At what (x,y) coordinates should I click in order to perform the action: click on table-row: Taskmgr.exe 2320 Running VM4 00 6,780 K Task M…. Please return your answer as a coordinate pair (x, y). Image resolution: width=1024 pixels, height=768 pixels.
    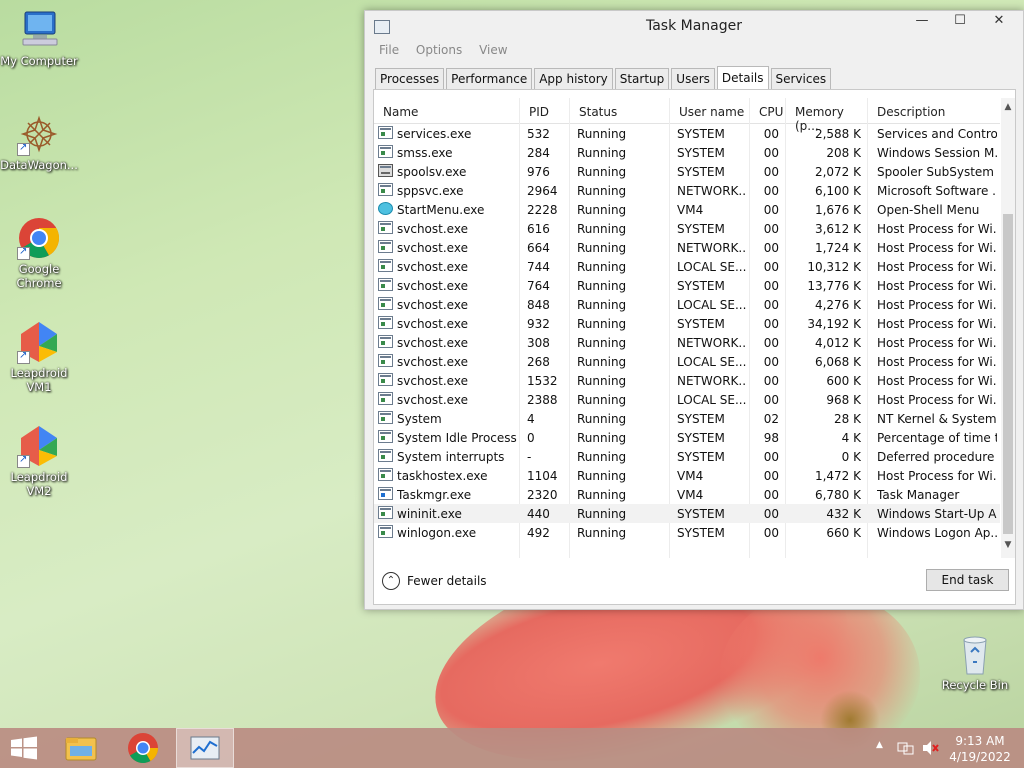
    Looking at the image, I should click on (687, 494).